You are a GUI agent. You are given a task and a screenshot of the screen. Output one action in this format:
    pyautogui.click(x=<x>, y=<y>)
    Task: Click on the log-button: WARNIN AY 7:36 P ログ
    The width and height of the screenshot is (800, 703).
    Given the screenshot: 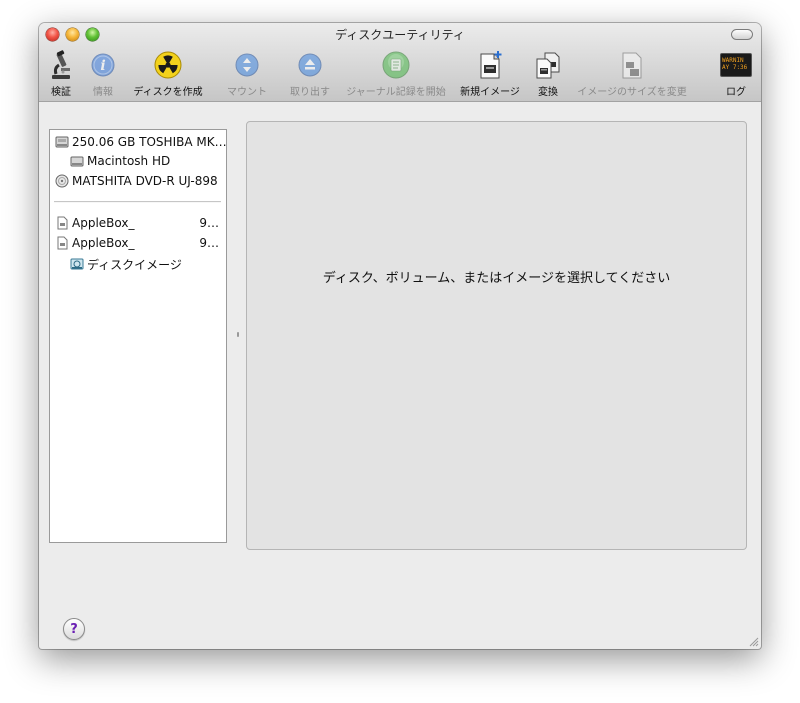 What is the action you would take?
    pyautogui.click(x=736, y=74)
    